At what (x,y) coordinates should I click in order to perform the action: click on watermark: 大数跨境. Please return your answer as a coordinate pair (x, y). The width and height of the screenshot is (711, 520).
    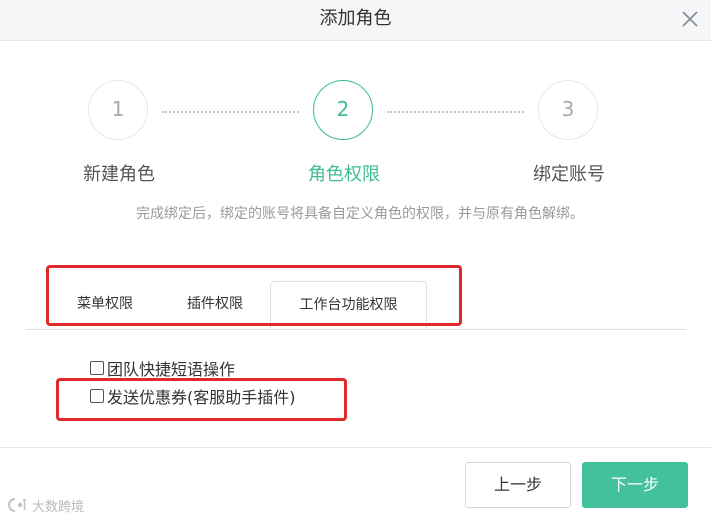
    Looking at the image, I should click on (45, 505).